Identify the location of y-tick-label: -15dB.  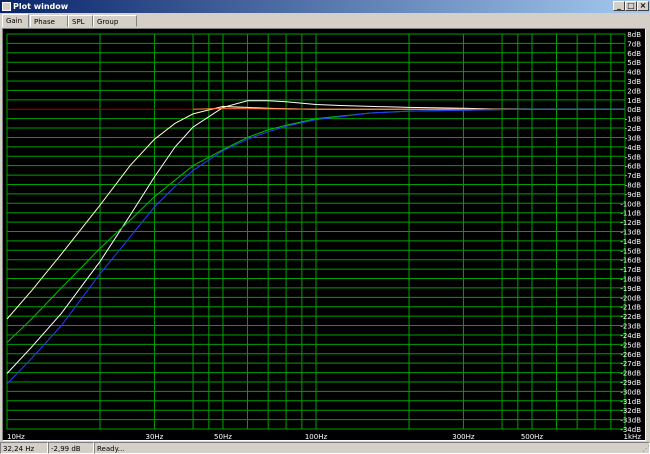
(630, 251).